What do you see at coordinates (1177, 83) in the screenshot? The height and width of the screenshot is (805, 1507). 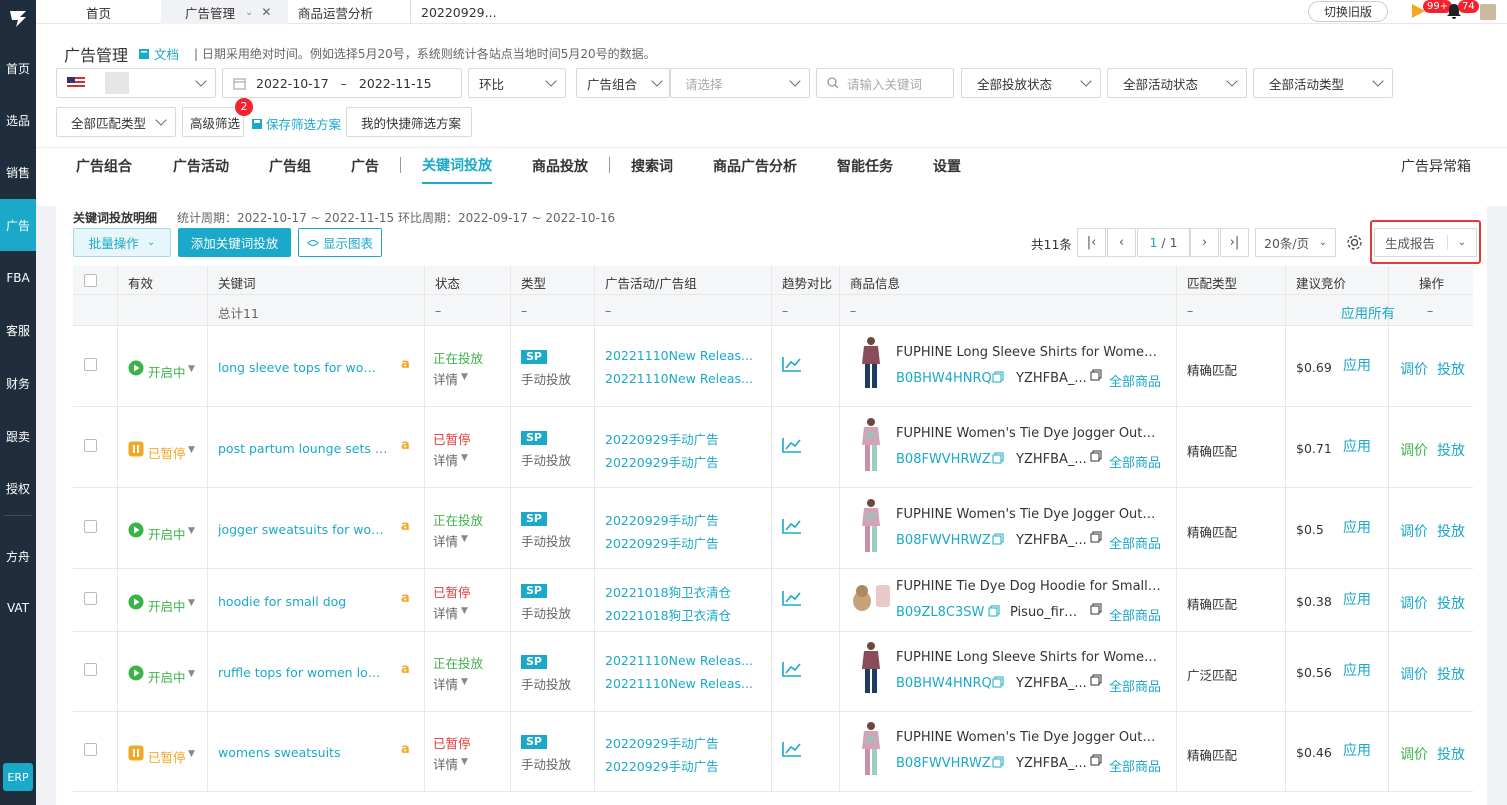 I see `activity-status-select: 全部活动状态` at bounding box center [1177, 83].